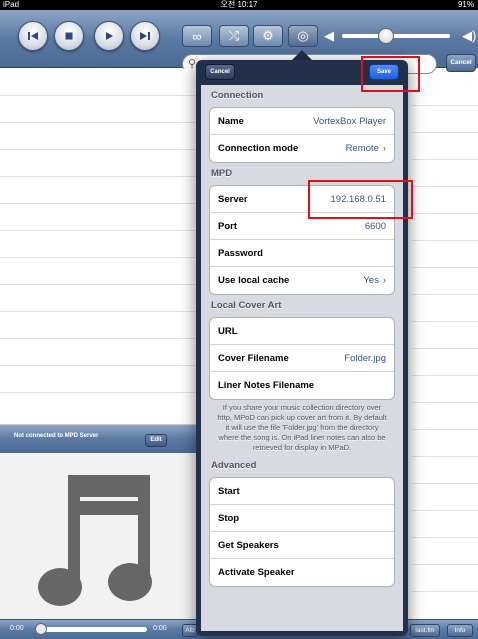  I want to click on section-advanced-header: Advanced, so click(234, 465).